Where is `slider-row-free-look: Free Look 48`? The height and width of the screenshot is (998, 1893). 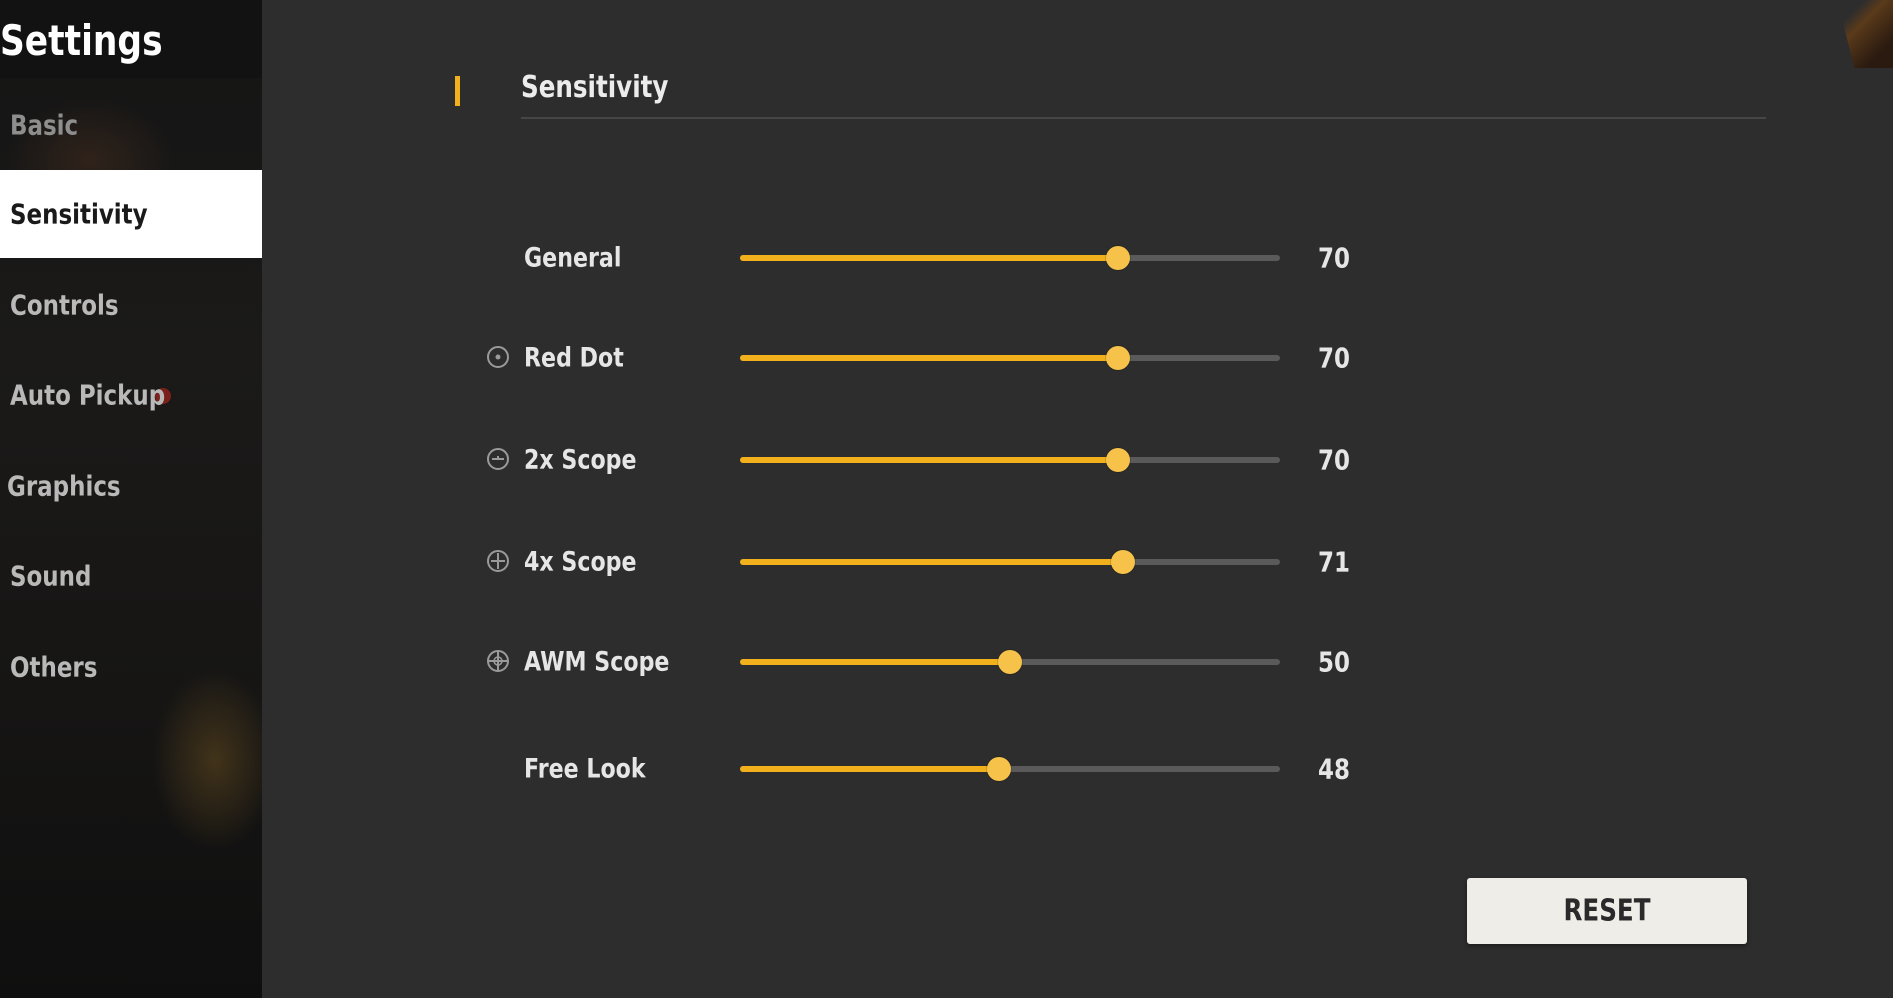
slider-row-free-look: Free Look 48 is located at coordinates (946, 769).